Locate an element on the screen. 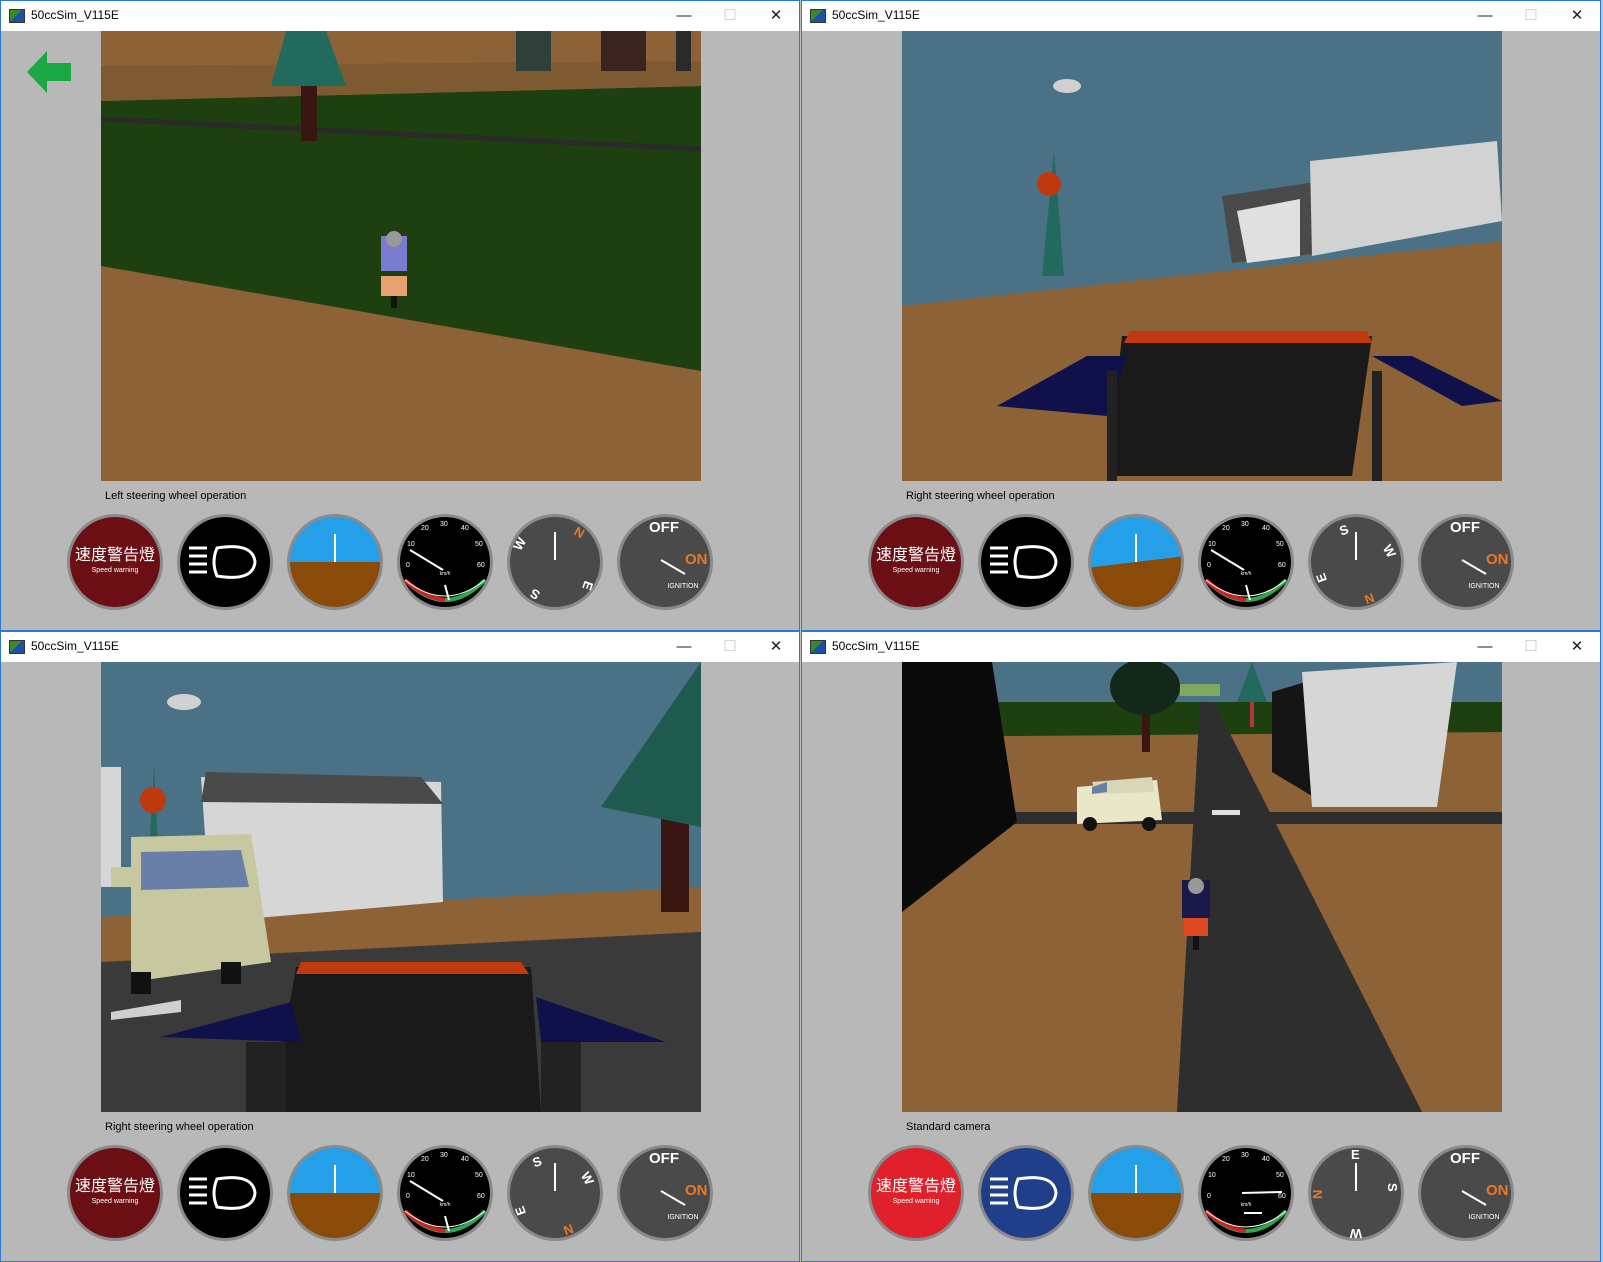  camera-caption: Left steering wheel operation is located at coordinates (176, 496).